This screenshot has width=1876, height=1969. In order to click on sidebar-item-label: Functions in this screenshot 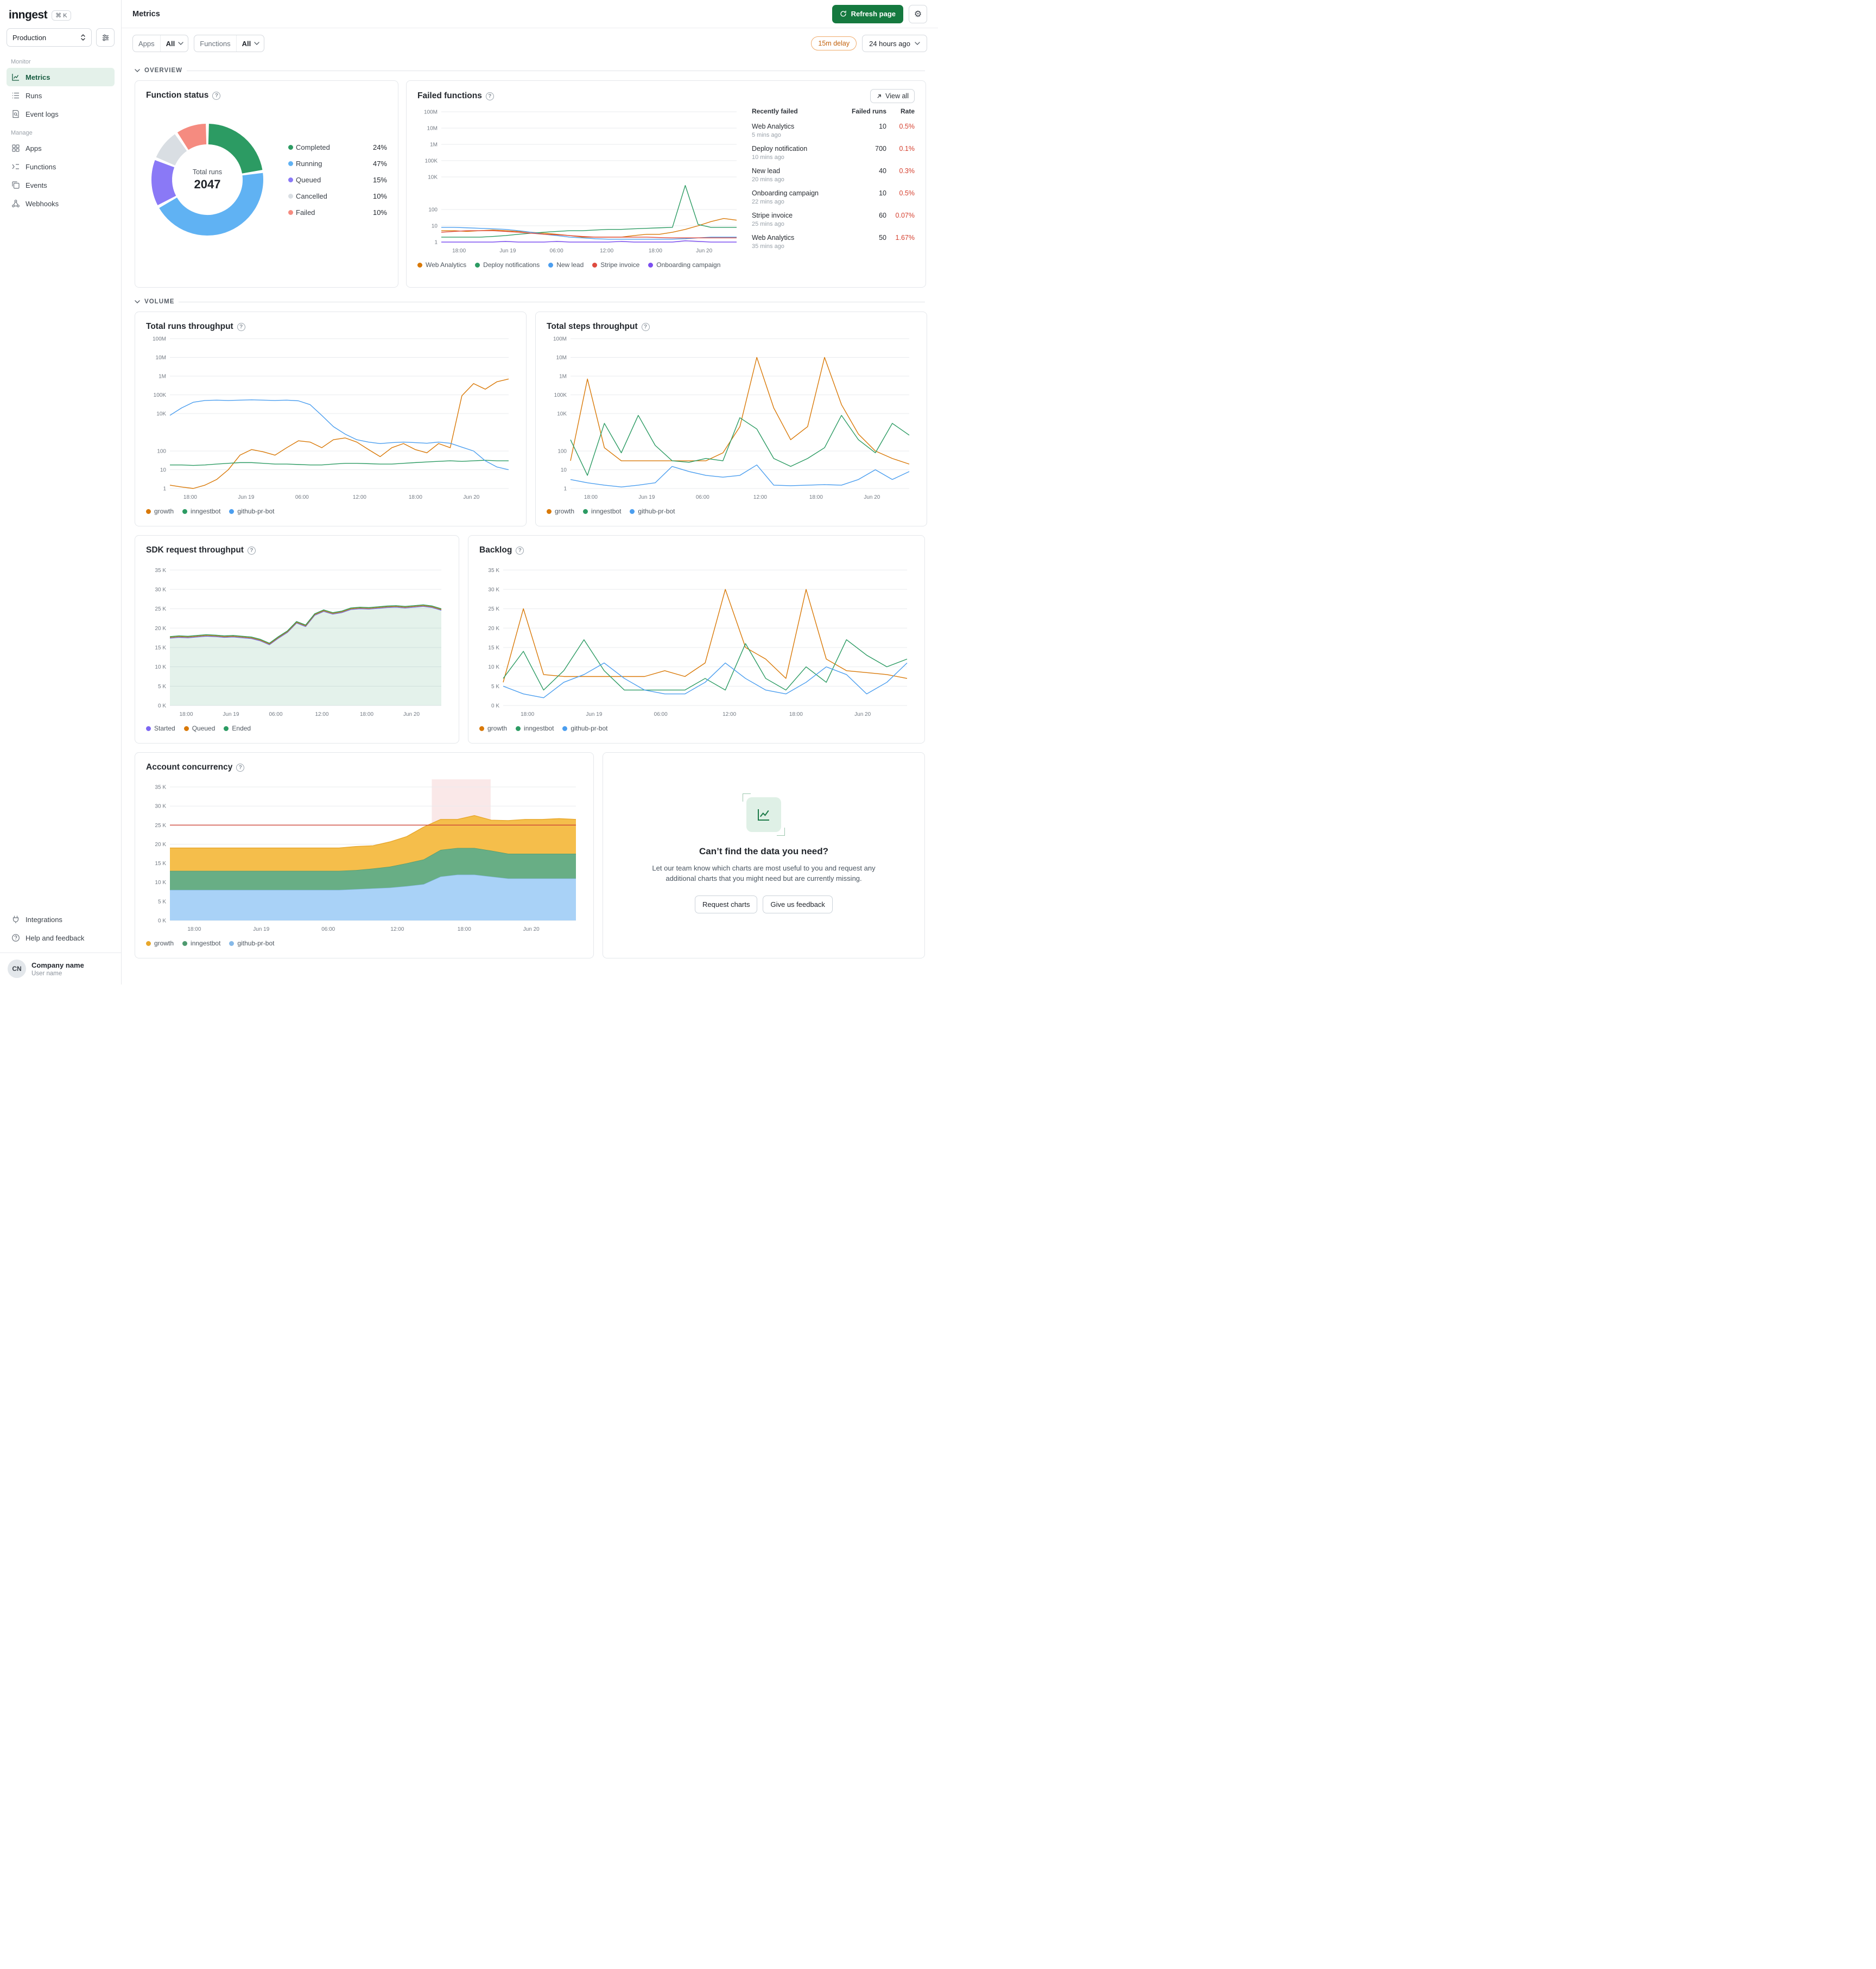, I will do `click(41, 166)`.